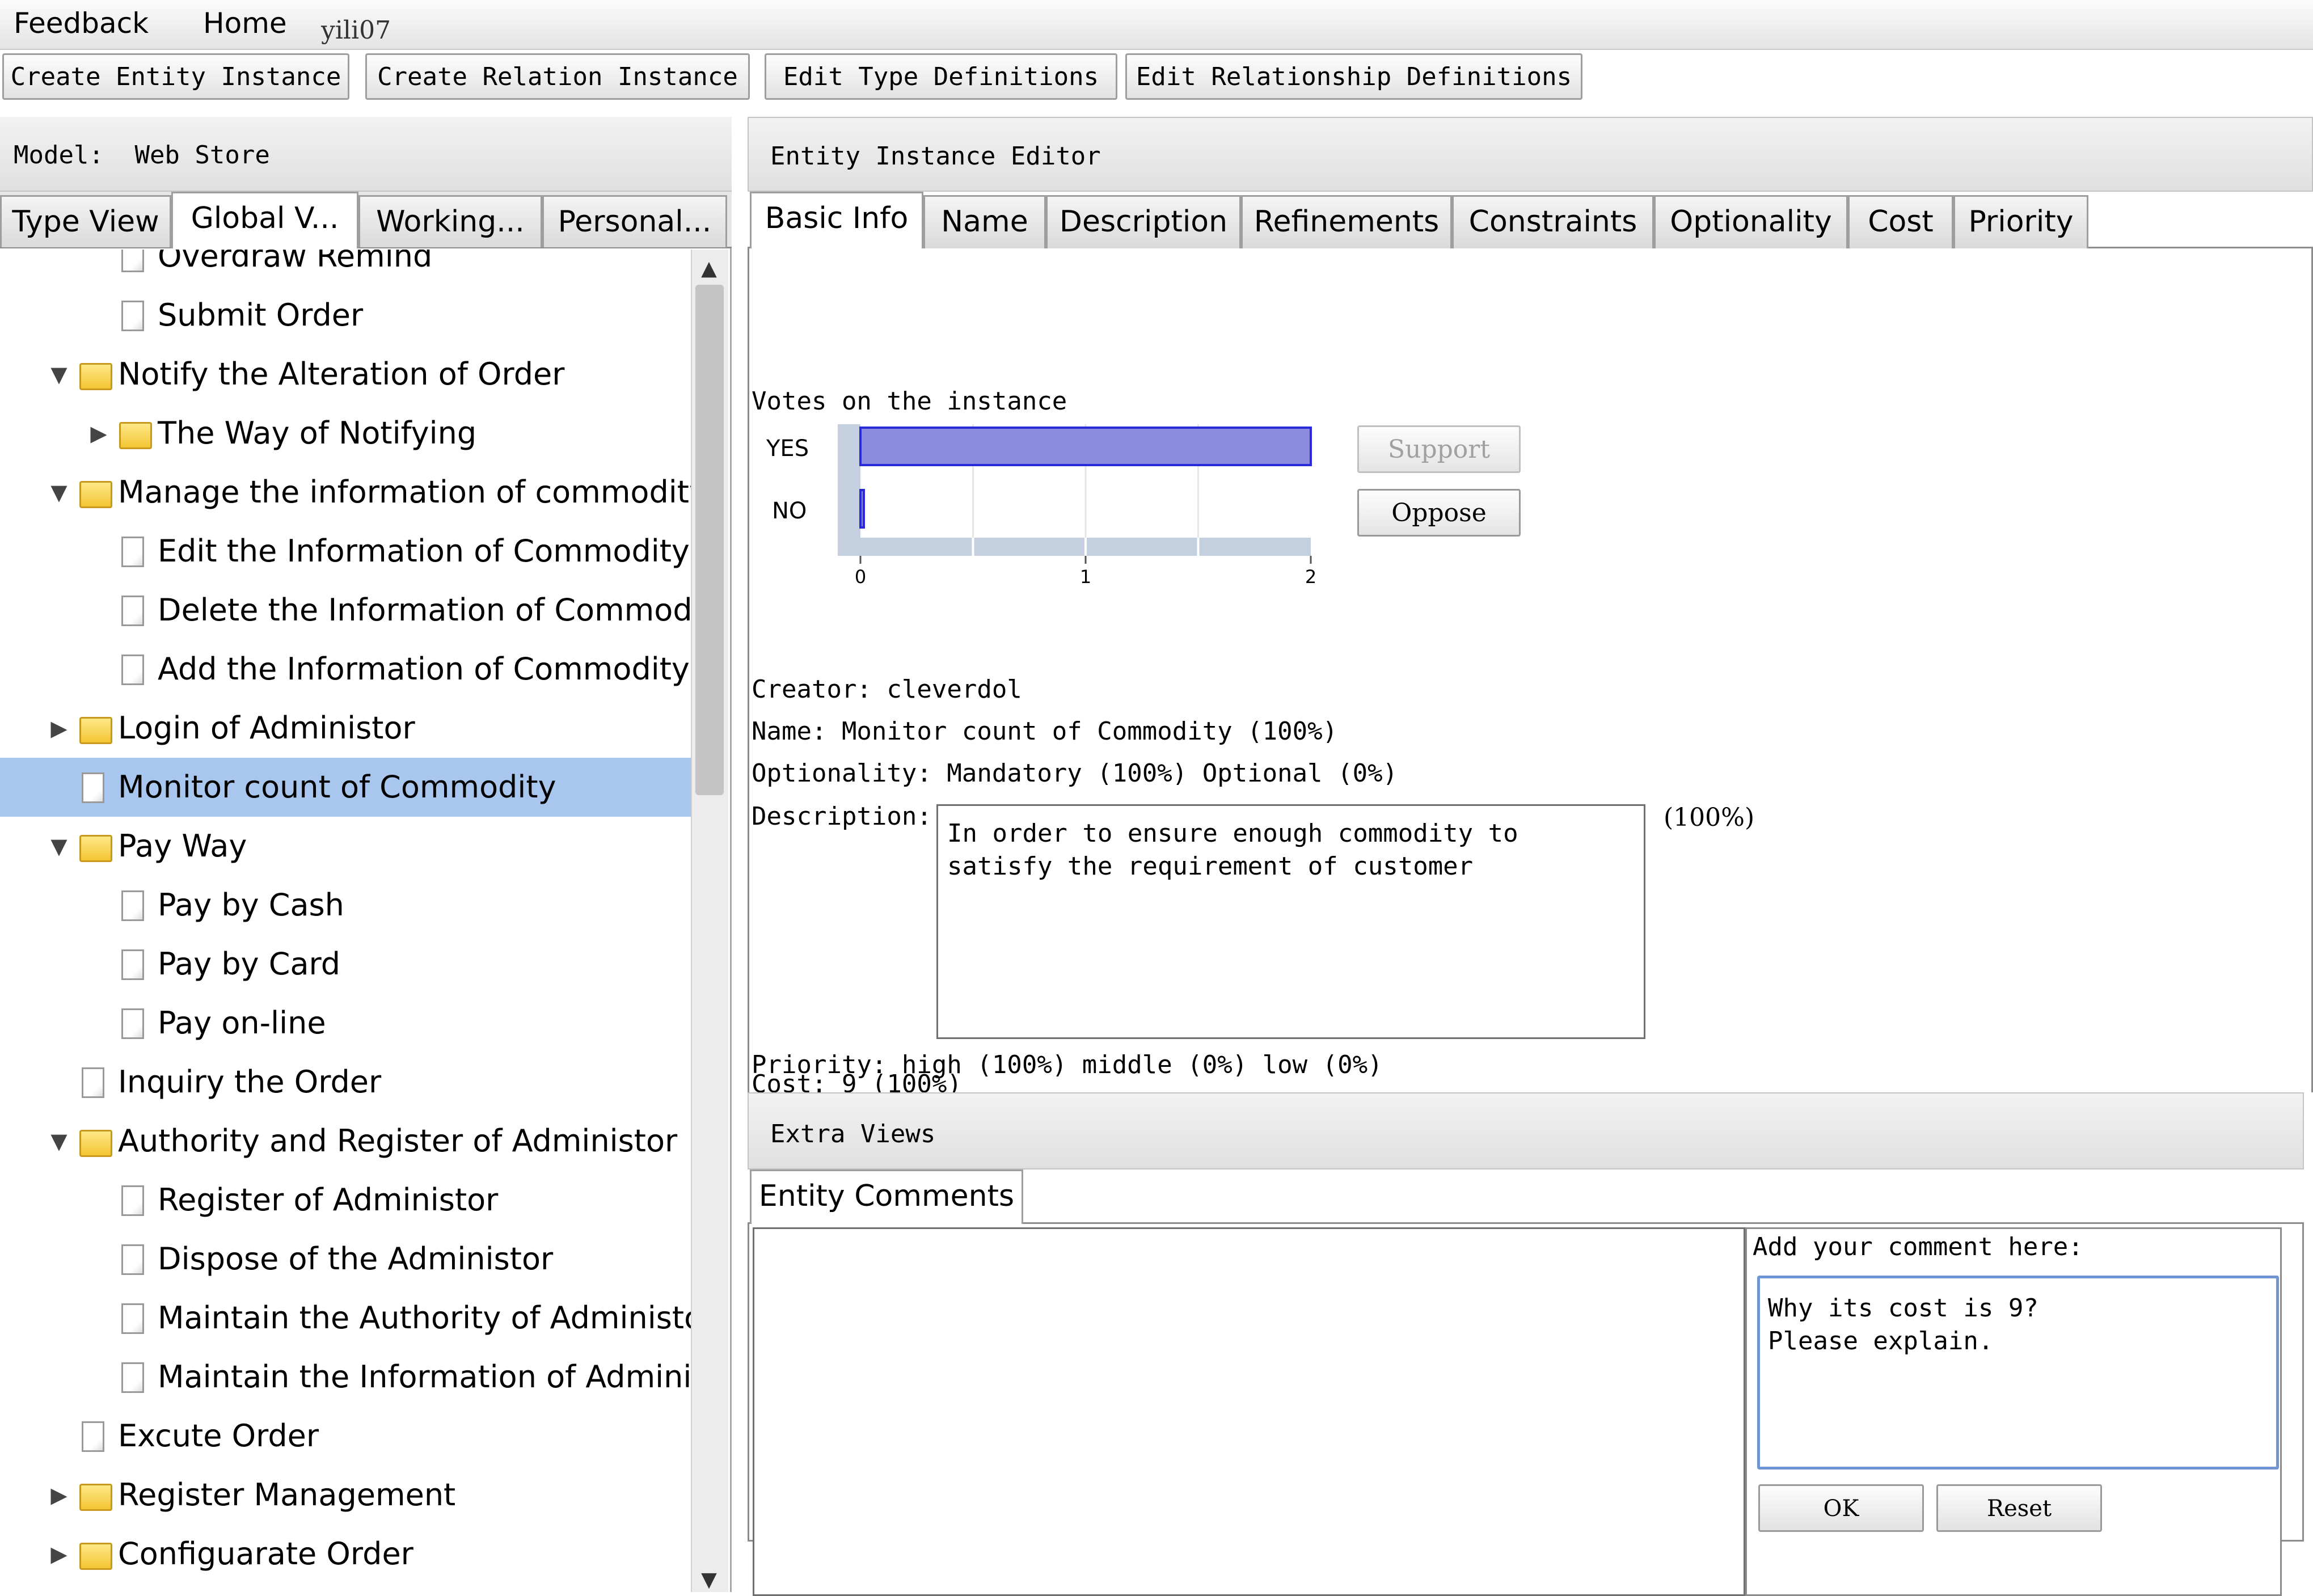 This screenshot has width=2313, height=1596. Describe the element at coordinates (345, 433) in the screenshot. I see `tree-node: ▶ The Way of Notifying` at that location.